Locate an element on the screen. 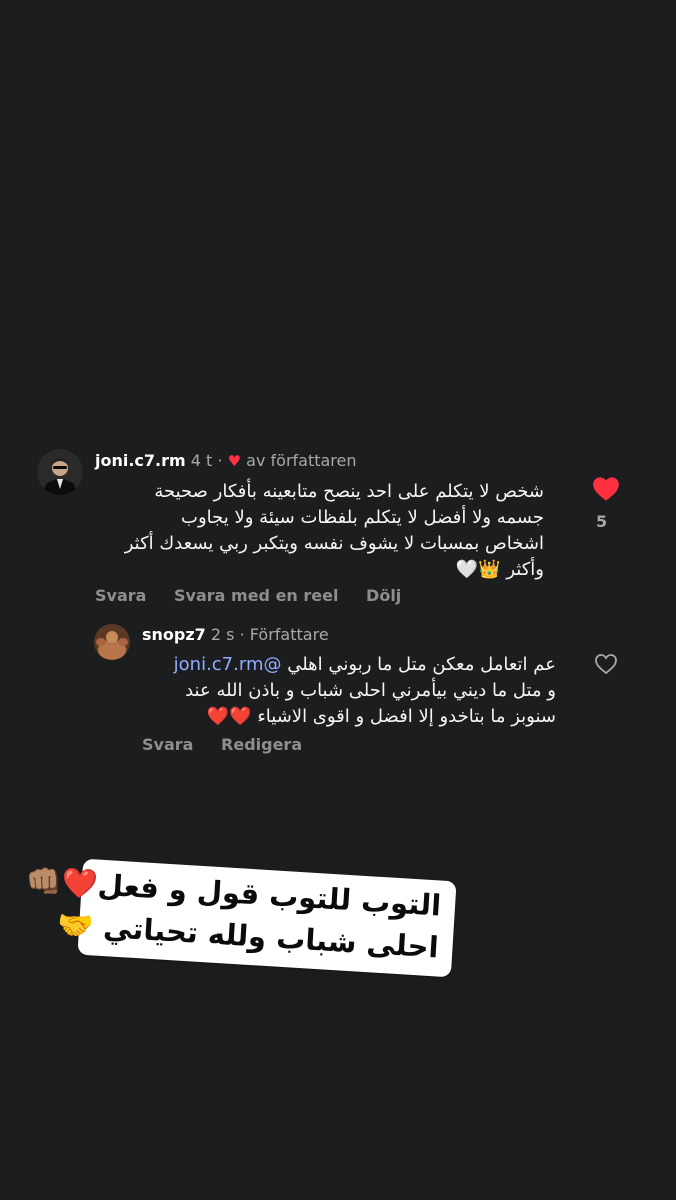 The width and height of the screenshot is (676, 1200). heart-filled-icon is located at coordinates (606, 491).